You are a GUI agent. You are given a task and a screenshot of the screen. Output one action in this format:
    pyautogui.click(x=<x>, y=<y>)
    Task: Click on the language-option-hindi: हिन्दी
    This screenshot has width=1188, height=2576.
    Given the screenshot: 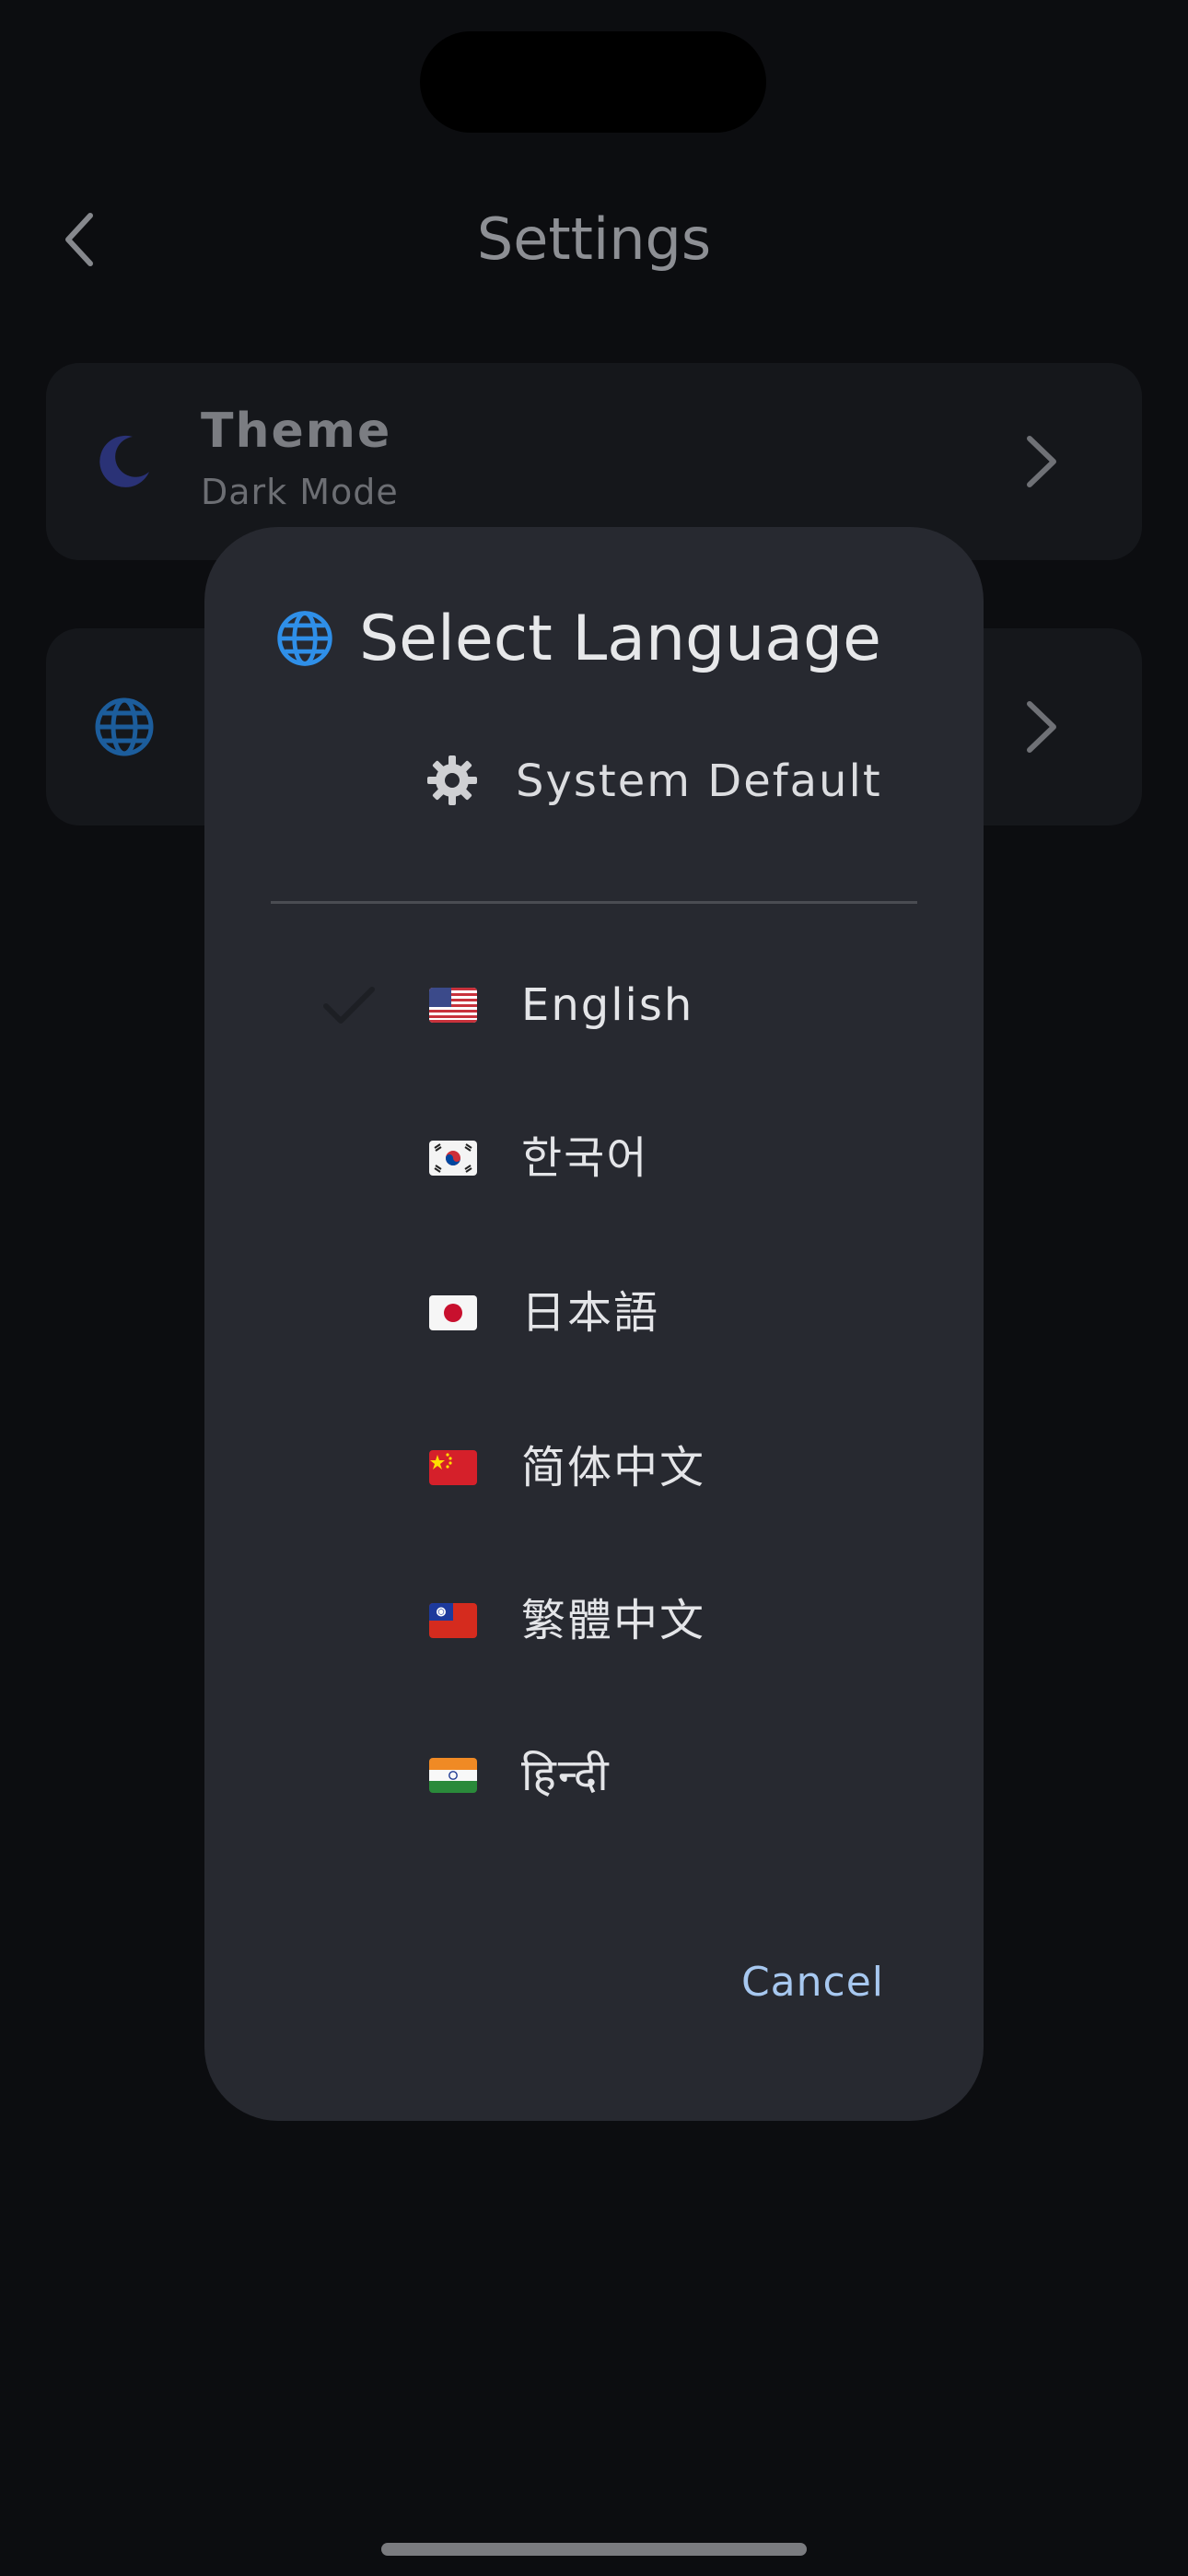 What is the action you would take?
    pyautogui.click(x=594, y=1776)
    